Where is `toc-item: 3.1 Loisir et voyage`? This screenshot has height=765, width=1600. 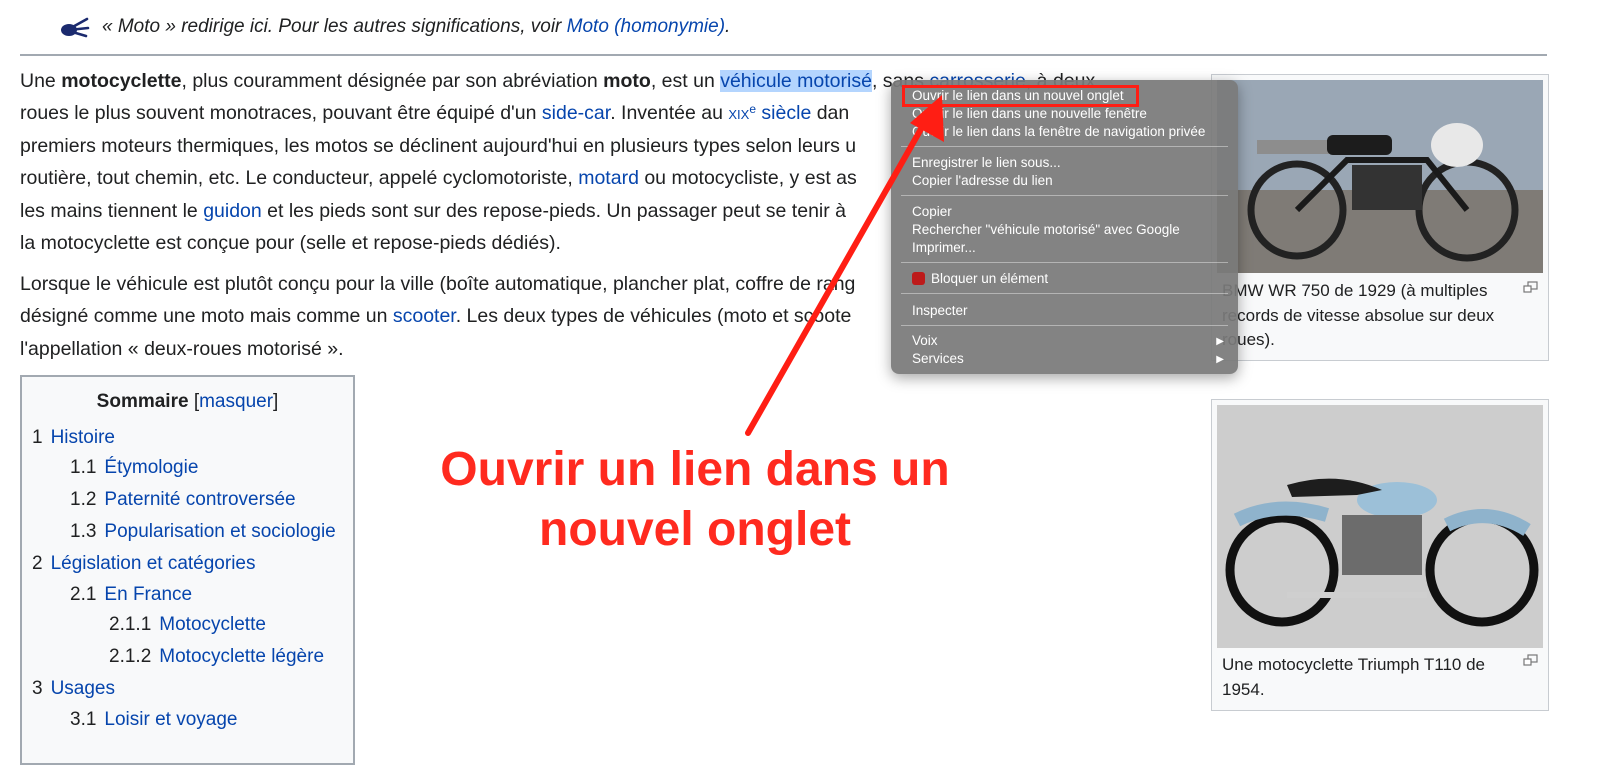
toc-item: 3.1 Loisir et voyage is located at coordinates (154, 720).